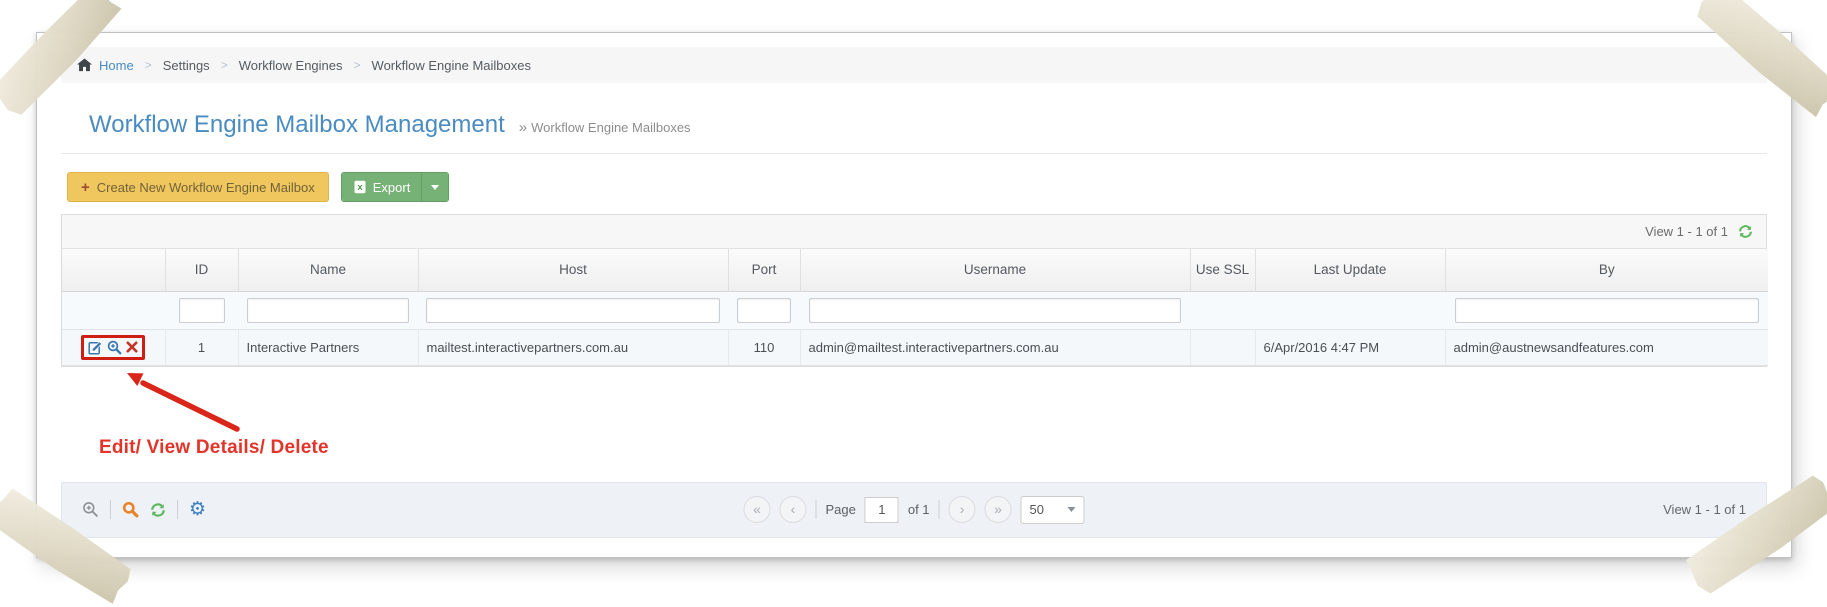 Image resolution: width=1827 pixels, height=607 pixels. I want to click on reload-icon, so click(158, 510).